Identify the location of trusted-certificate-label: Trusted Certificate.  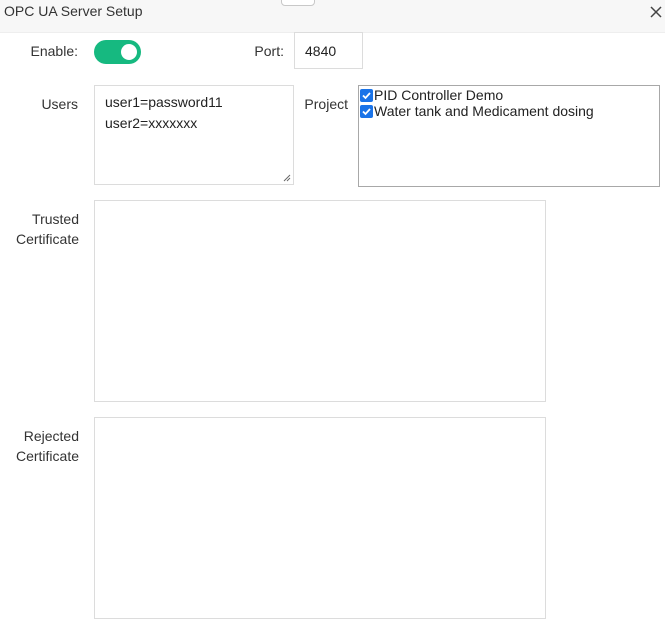
(44, 229).